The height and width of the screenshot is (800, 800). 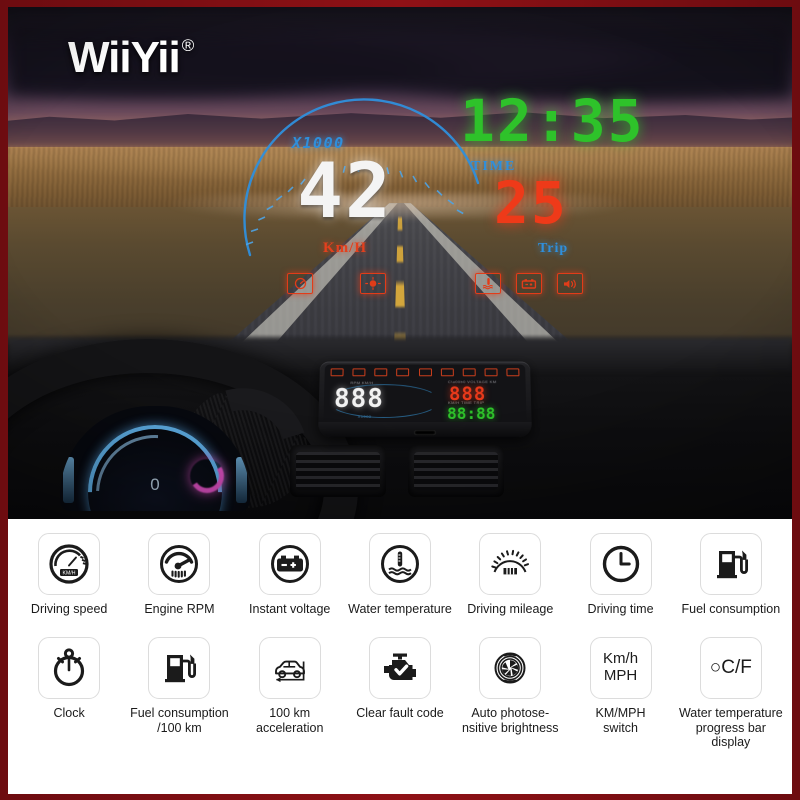 What do you see at coordinates (620, 609) in the screenshot?
I see `feature-label: Driving time` at bounding box center [620, 609].